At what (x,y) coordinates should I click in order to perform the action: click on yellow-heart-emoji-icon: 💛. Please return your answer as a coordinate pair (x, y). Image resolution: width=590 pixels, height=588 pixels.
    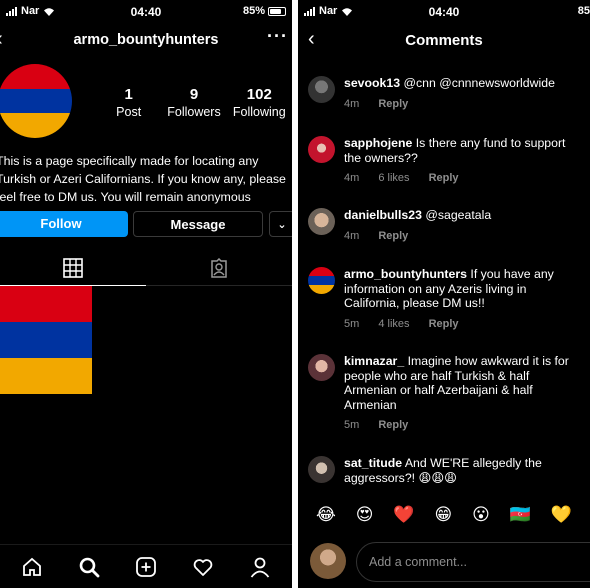
    Looking at the image, I should click on (561, 515).